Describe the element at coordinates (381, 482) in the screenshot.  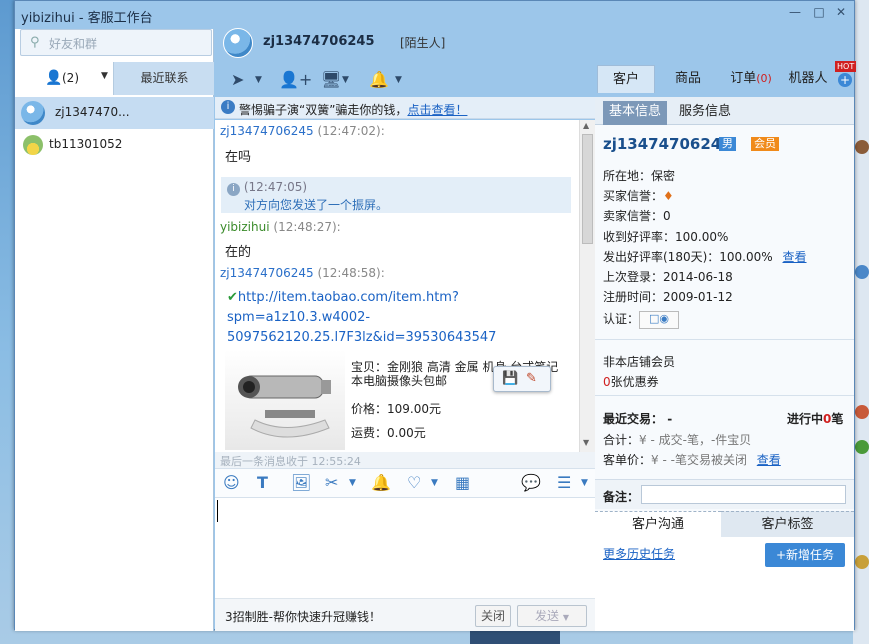
I see `shake-icon: 🔔` at that location.